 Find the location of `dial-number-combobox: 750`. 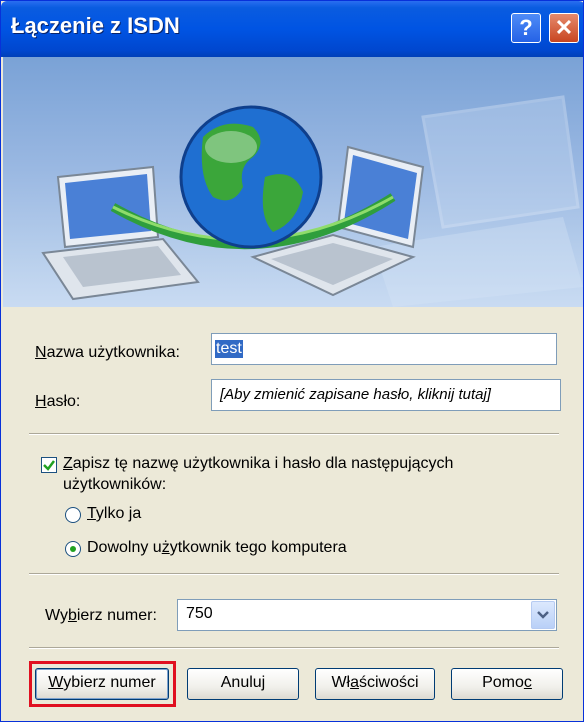

dial-number-combobox: 750 is located at coordinates (367, 615).